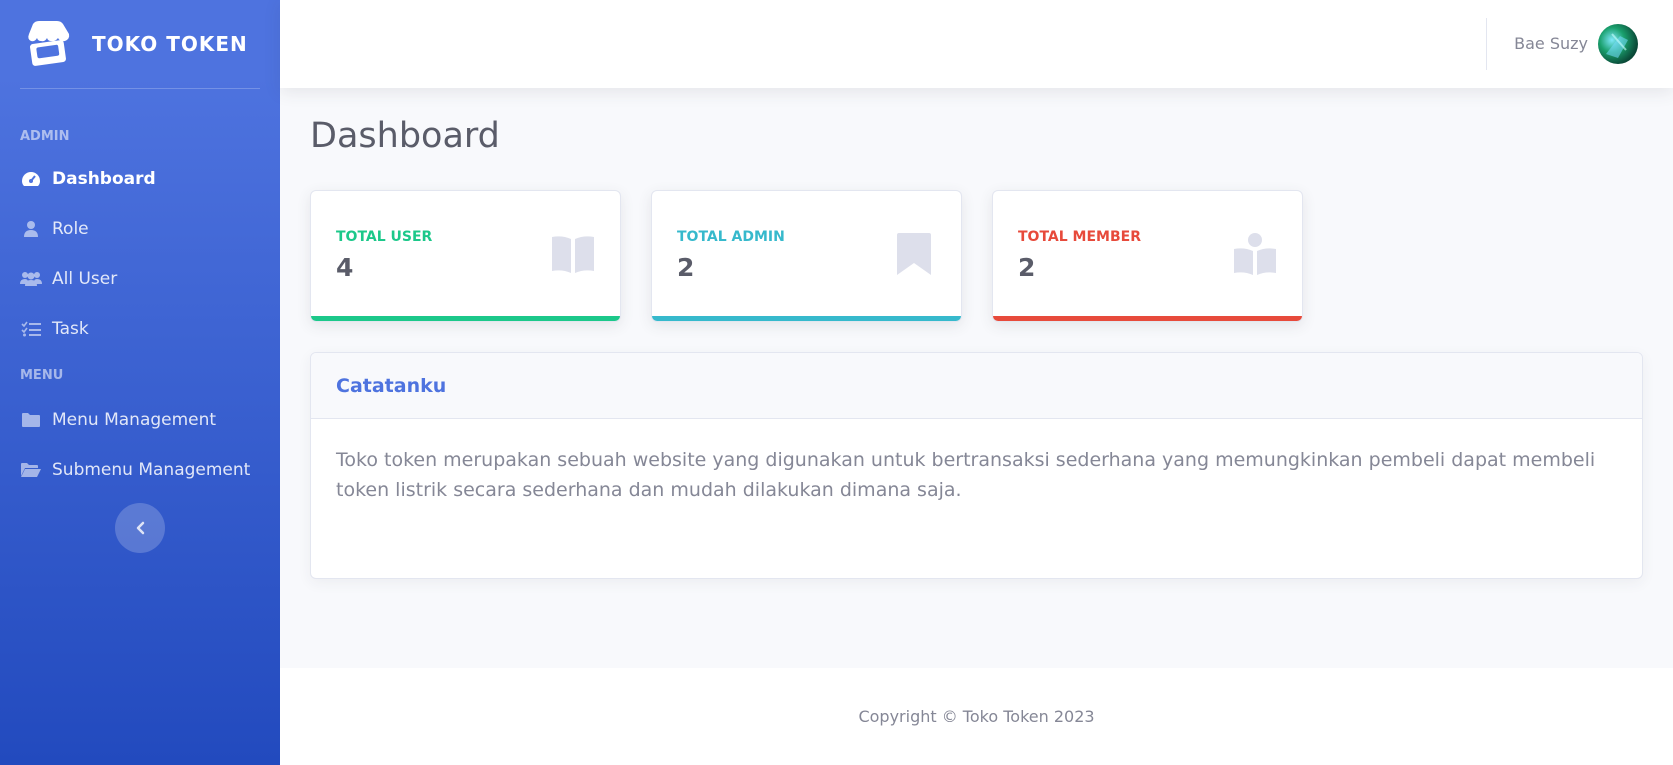 The image size is (1673, 765). I want to click on tasks-icon, so click(31, 329).